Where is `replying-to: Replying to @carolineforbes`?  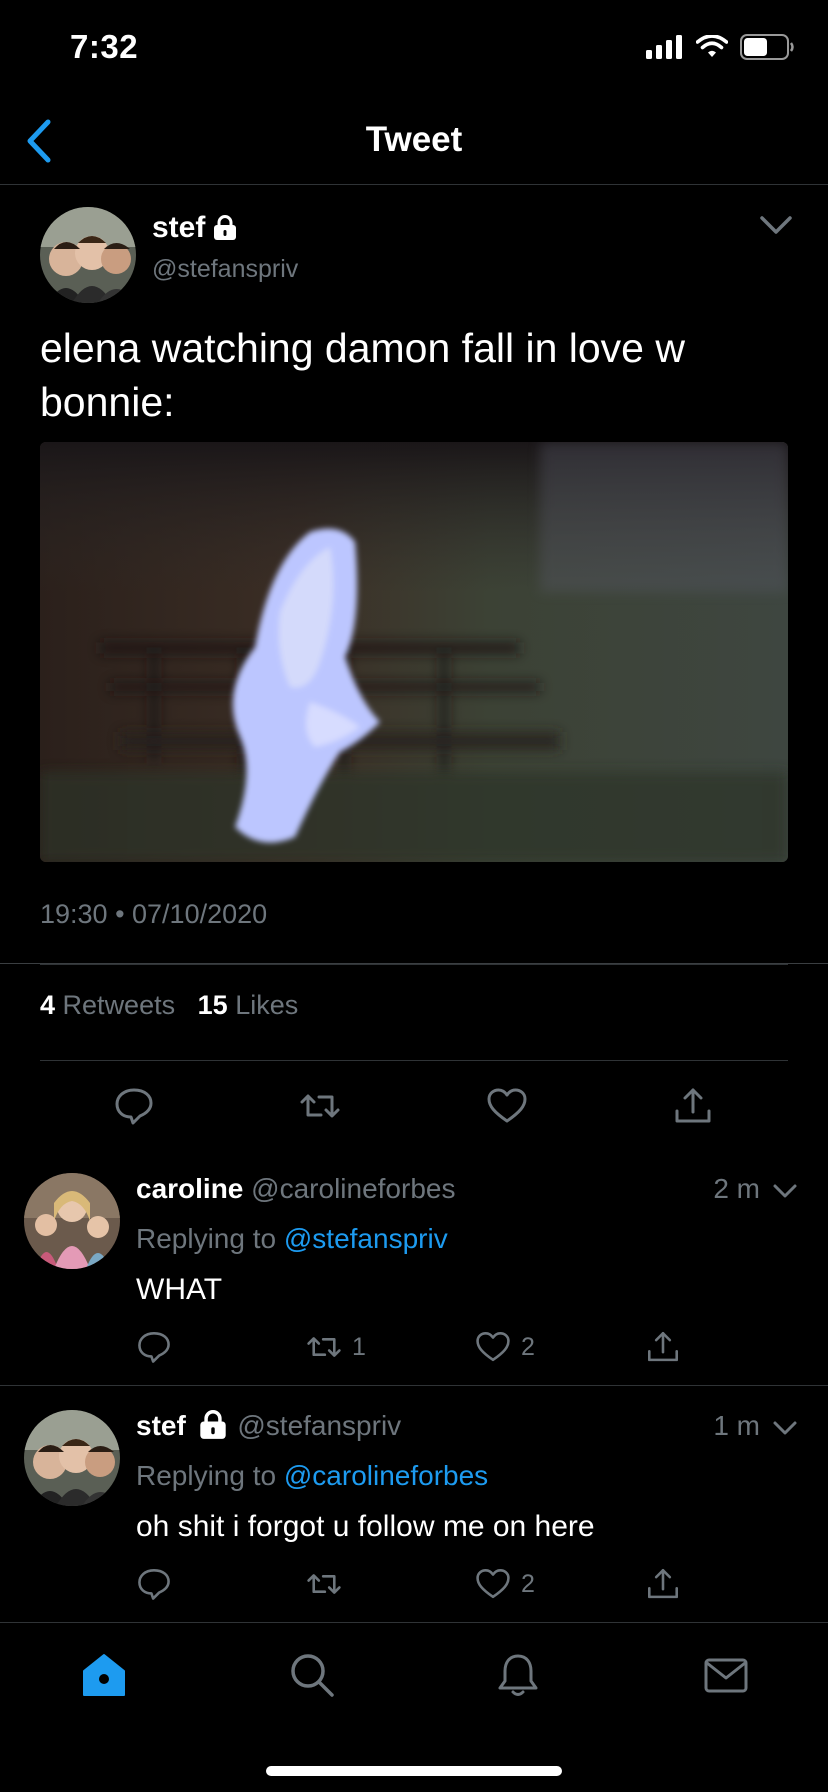 replying-to: Replying to @carolineforbes is located at coordinates (312, 1476).